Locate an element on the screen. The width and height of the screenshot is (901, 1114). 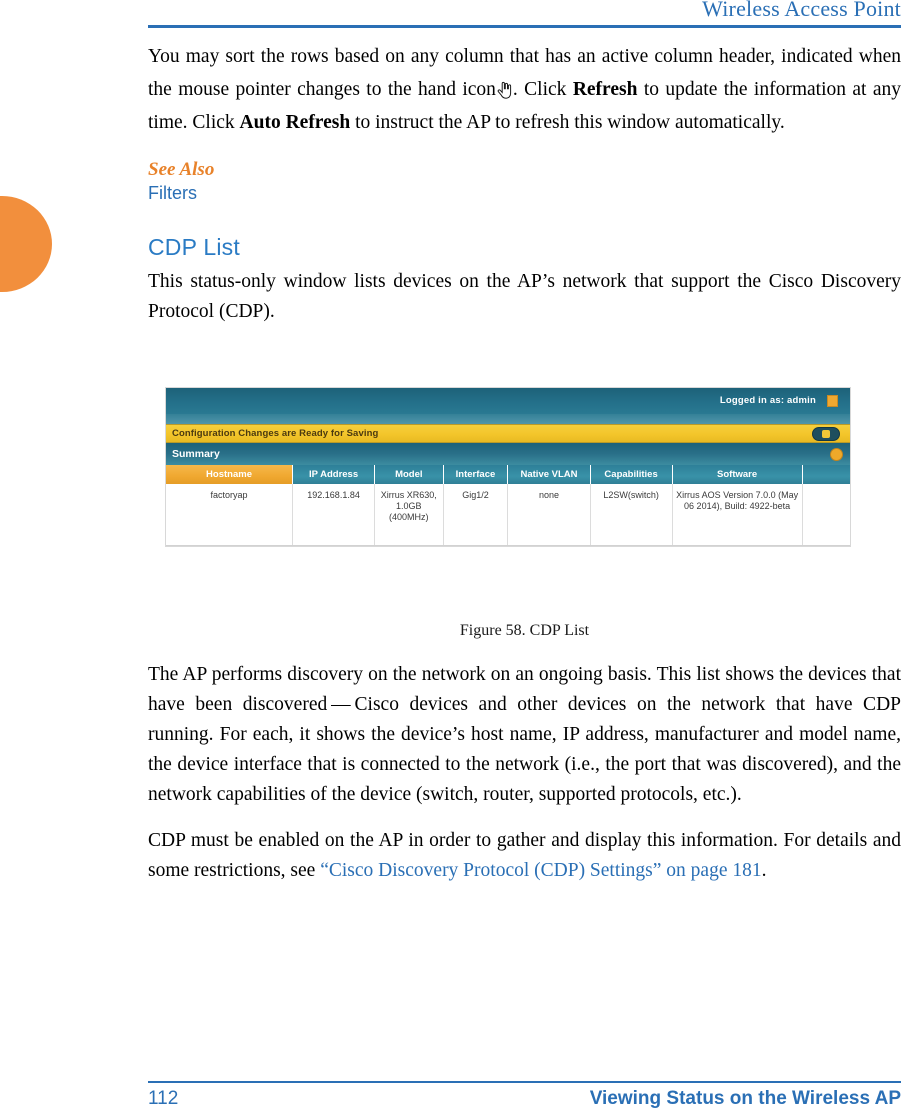
section-heading-cdp-list: CDP List is located at coordinates (194, 247).